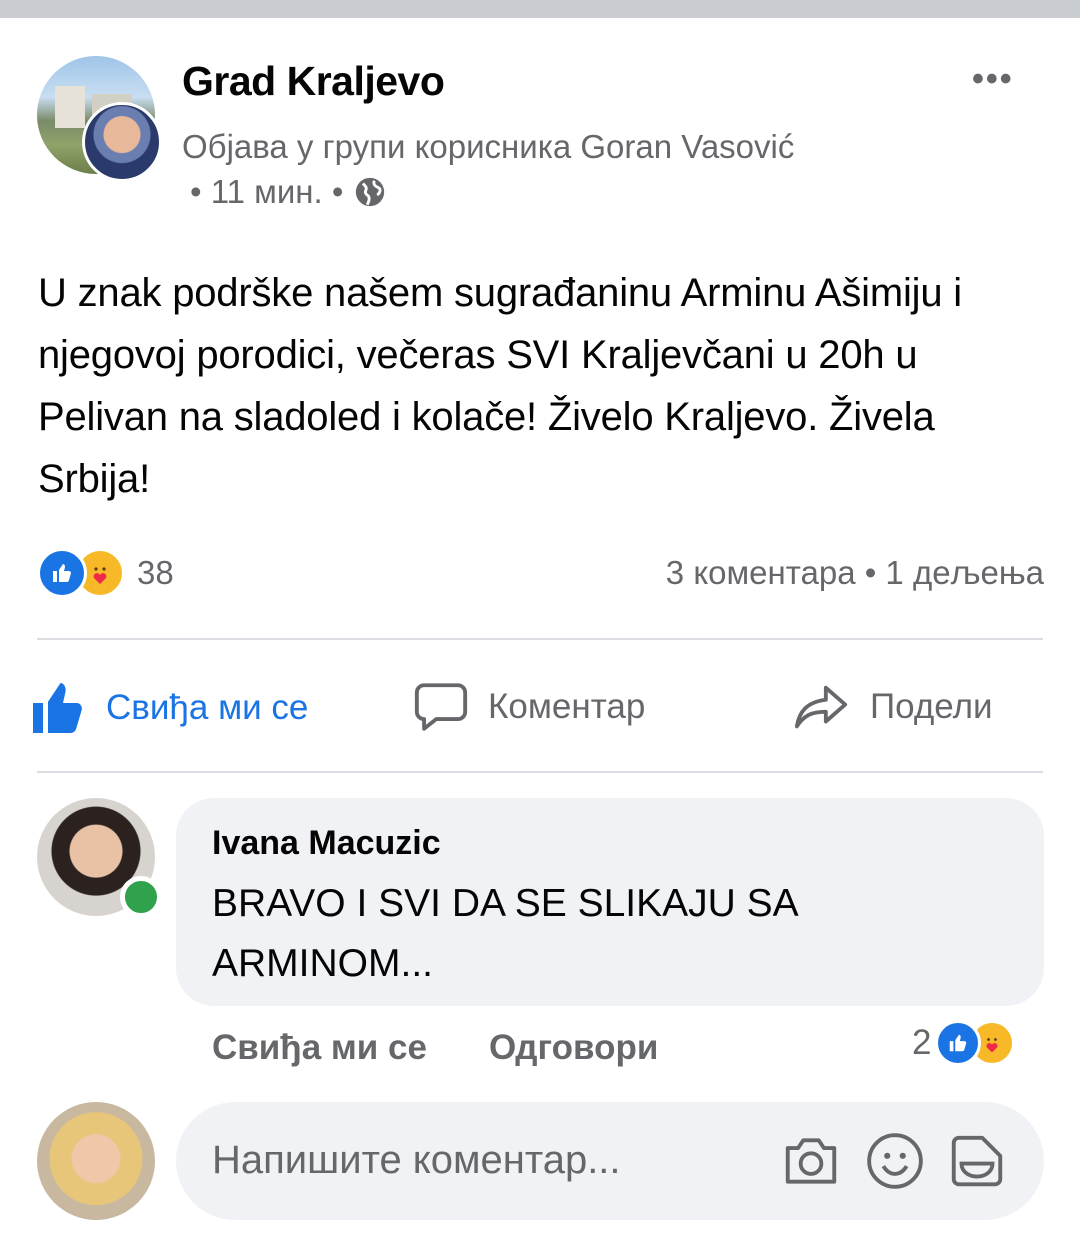 The image size is (1080, 1233). What do you see at coordinates (207, 707) in the screenshot?
I see `like-label: Свиђа ми се` at bounding box center [207, 707].